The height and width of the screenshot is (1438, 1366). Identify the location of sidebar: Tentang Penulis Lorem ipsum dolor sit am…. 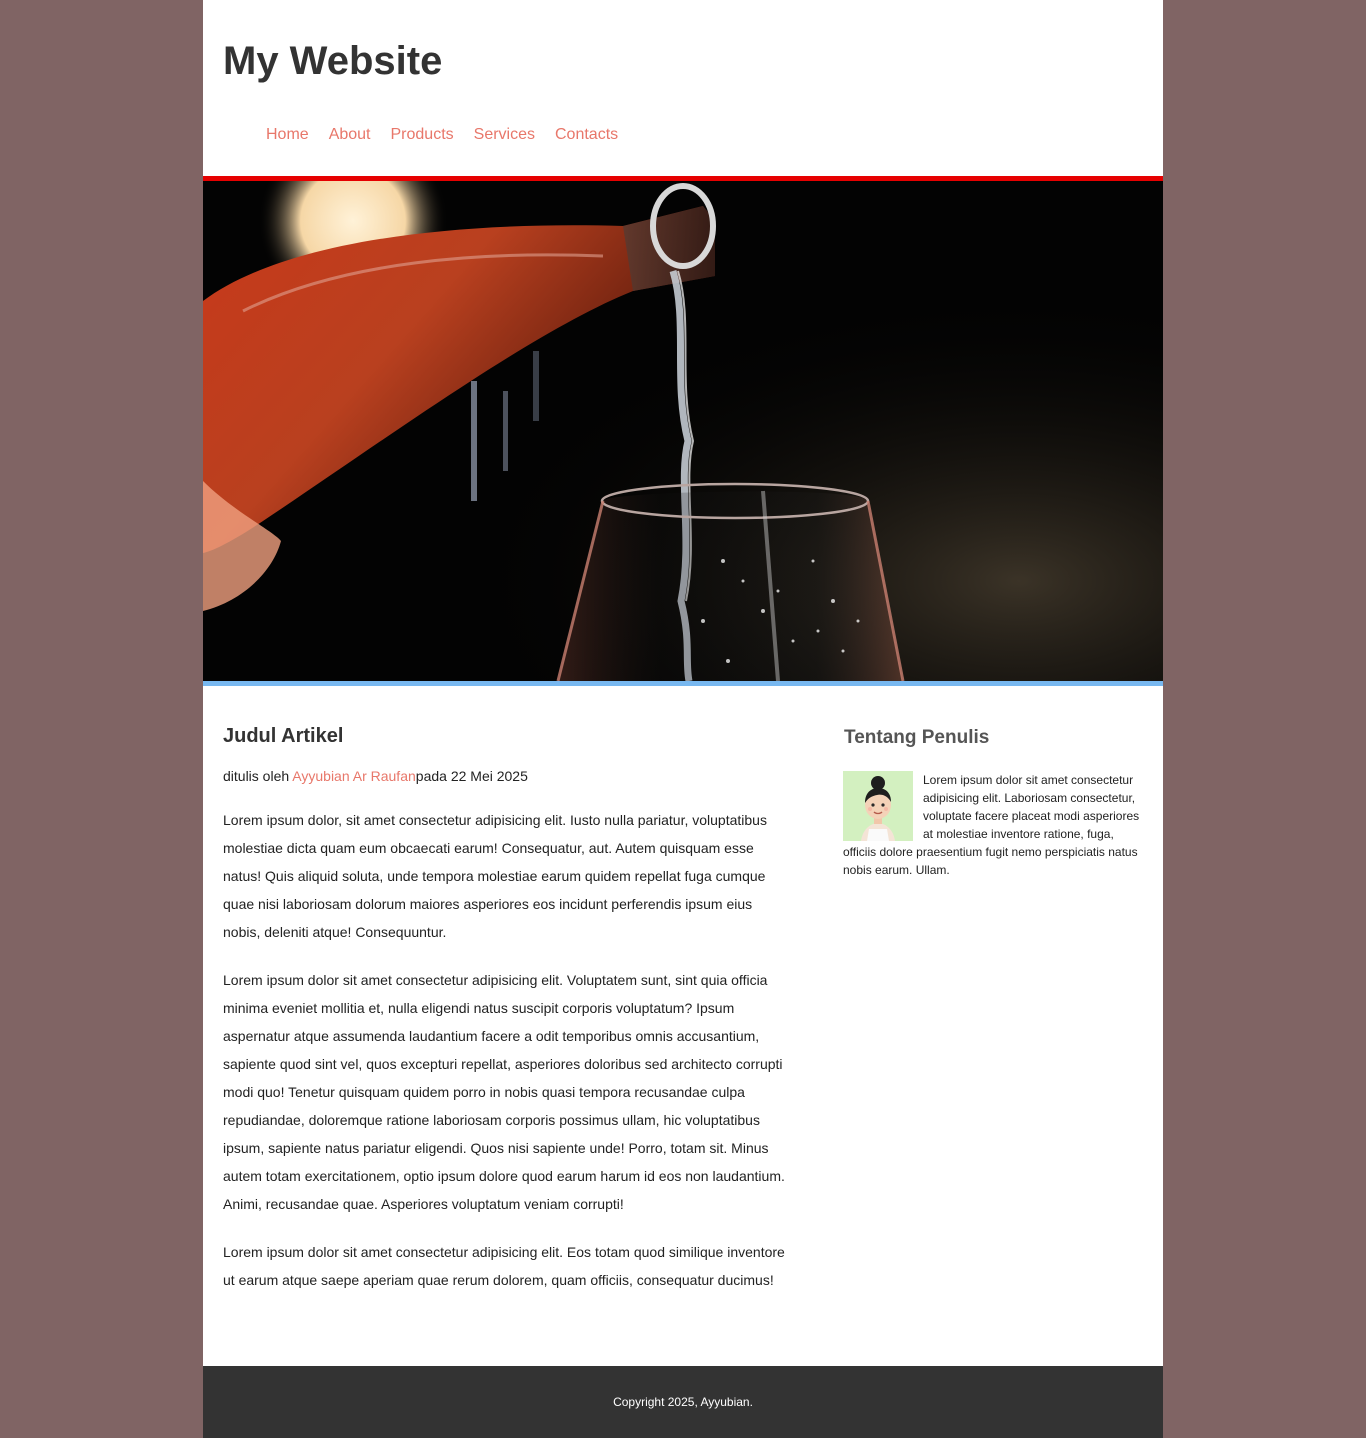
(993, 801).